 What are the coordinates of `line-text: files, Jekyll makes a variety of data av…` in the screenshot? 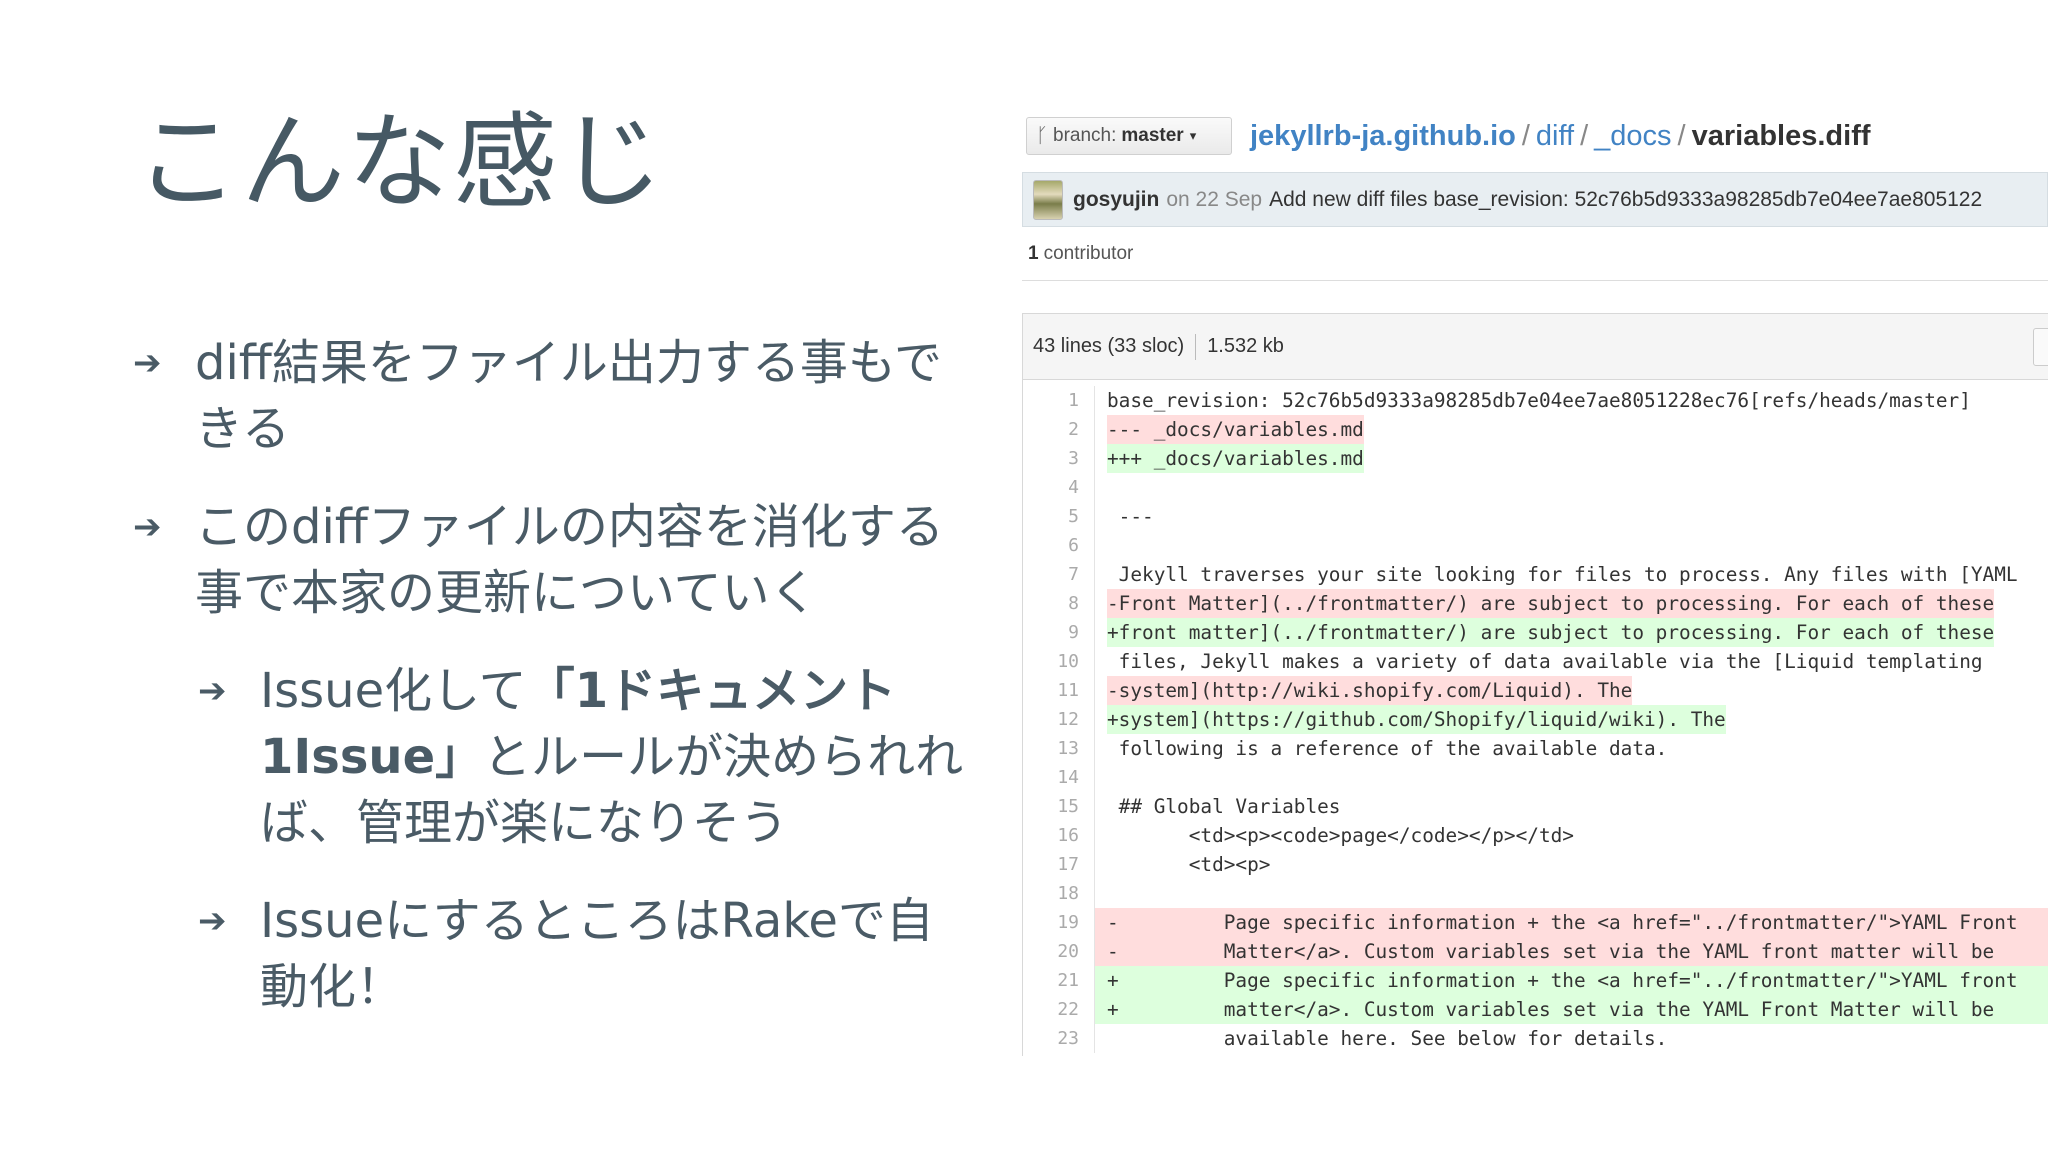 It's located at (1545, 661).